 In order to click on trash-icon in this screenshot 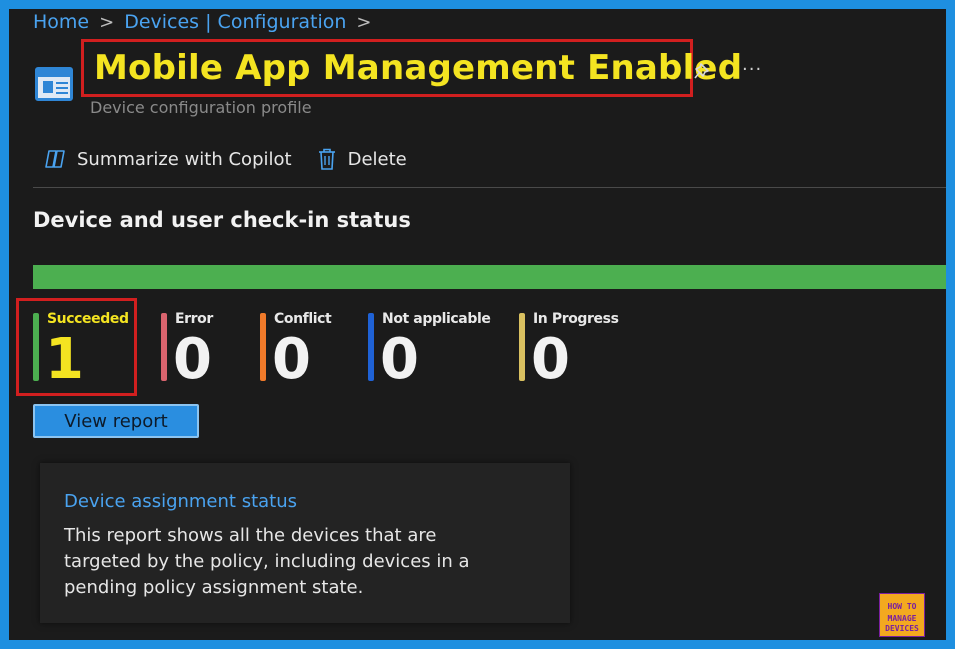, I will do `click(326, 159)`.